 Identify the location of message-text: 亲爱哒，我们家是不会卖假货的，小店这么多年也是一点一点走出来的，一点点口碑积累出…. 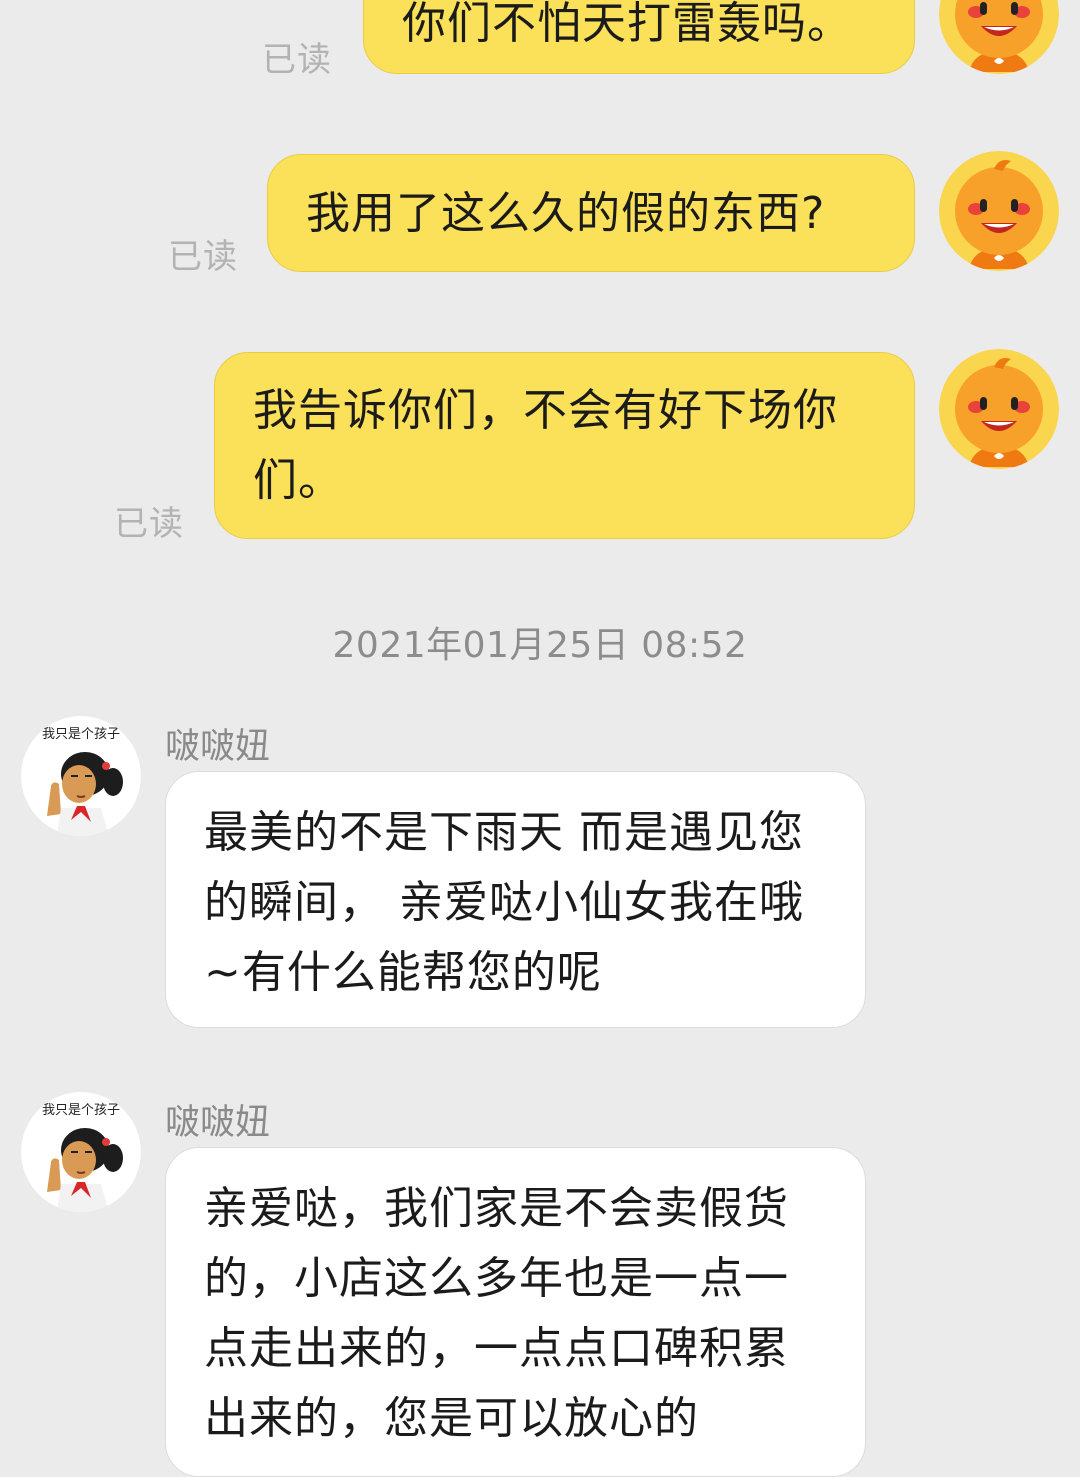
(496, 1313).